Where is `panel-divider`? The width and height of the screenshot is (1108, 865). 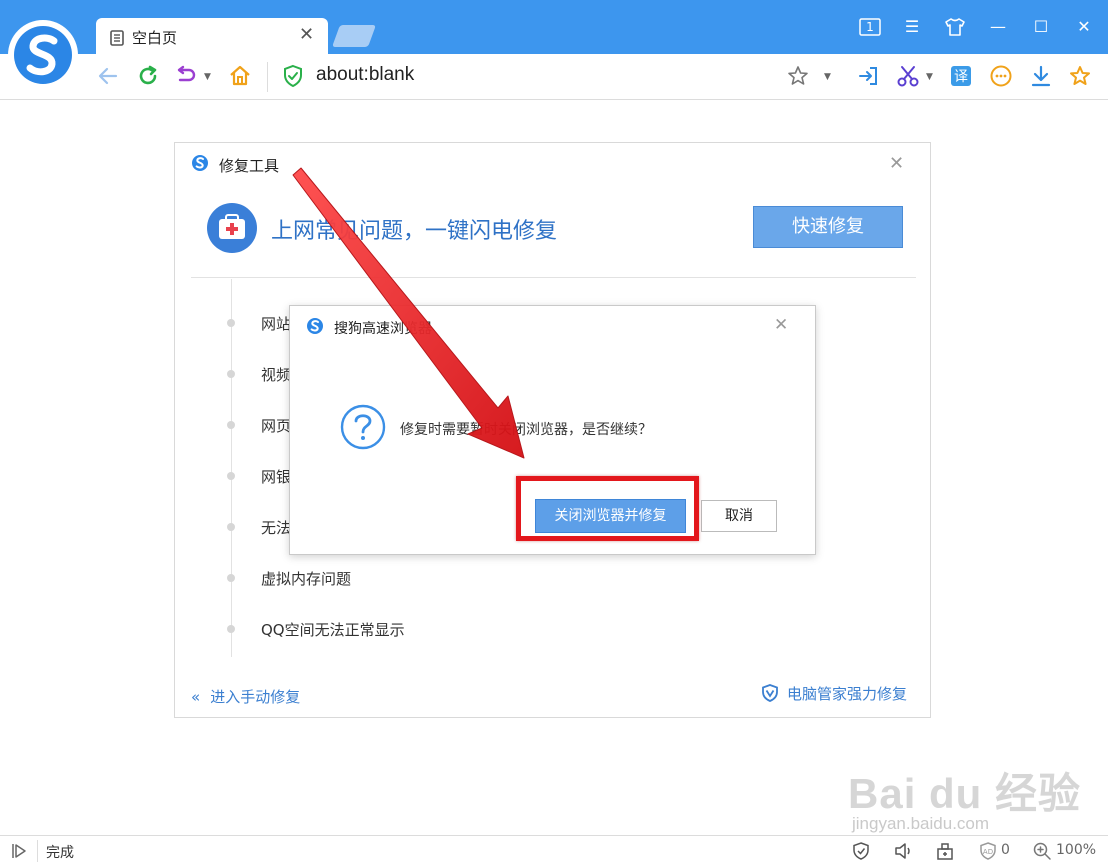 panel-divider is located at coordinates (553, 277).